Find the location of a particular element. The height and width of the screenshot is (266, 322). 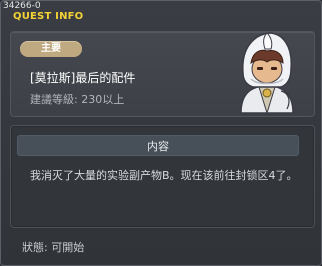

quest-type-badge: 主要 is located at coordinates (51, 49).